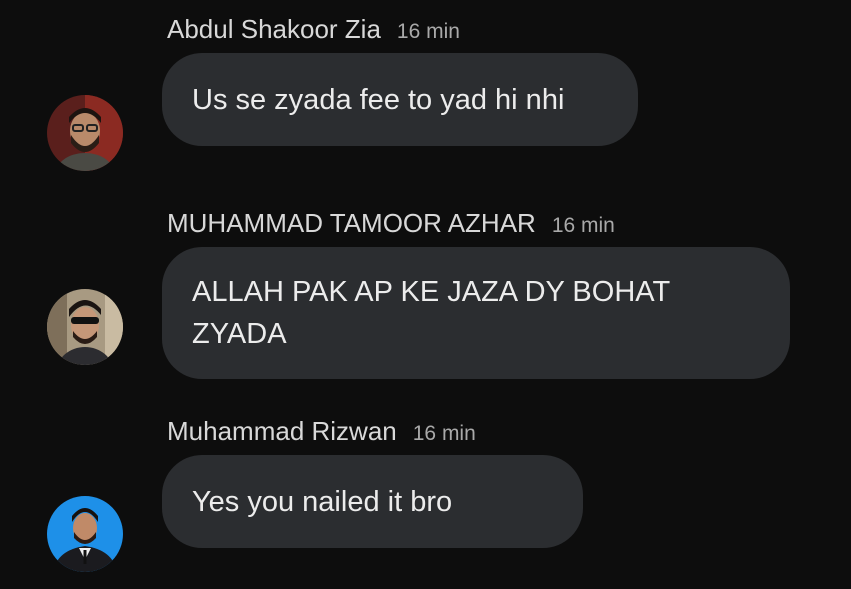 This screenshot has width=851, height=589. Describe the element at coordinates (378, 99) in the screenshot. I see `comment-text: Us se zyada fee to yad hi nhi` at that location.